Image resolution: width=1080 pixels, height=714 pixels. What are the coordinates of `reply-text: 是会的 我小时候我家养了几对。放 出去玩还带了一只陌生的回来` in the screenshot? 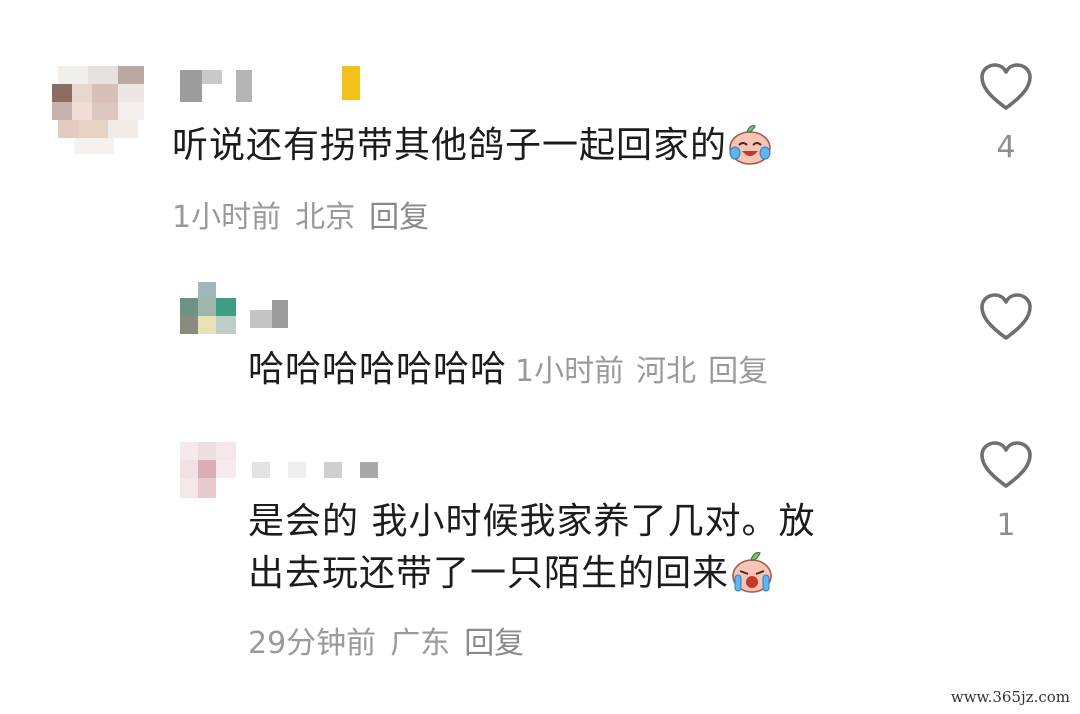 It's located at (598, 548).